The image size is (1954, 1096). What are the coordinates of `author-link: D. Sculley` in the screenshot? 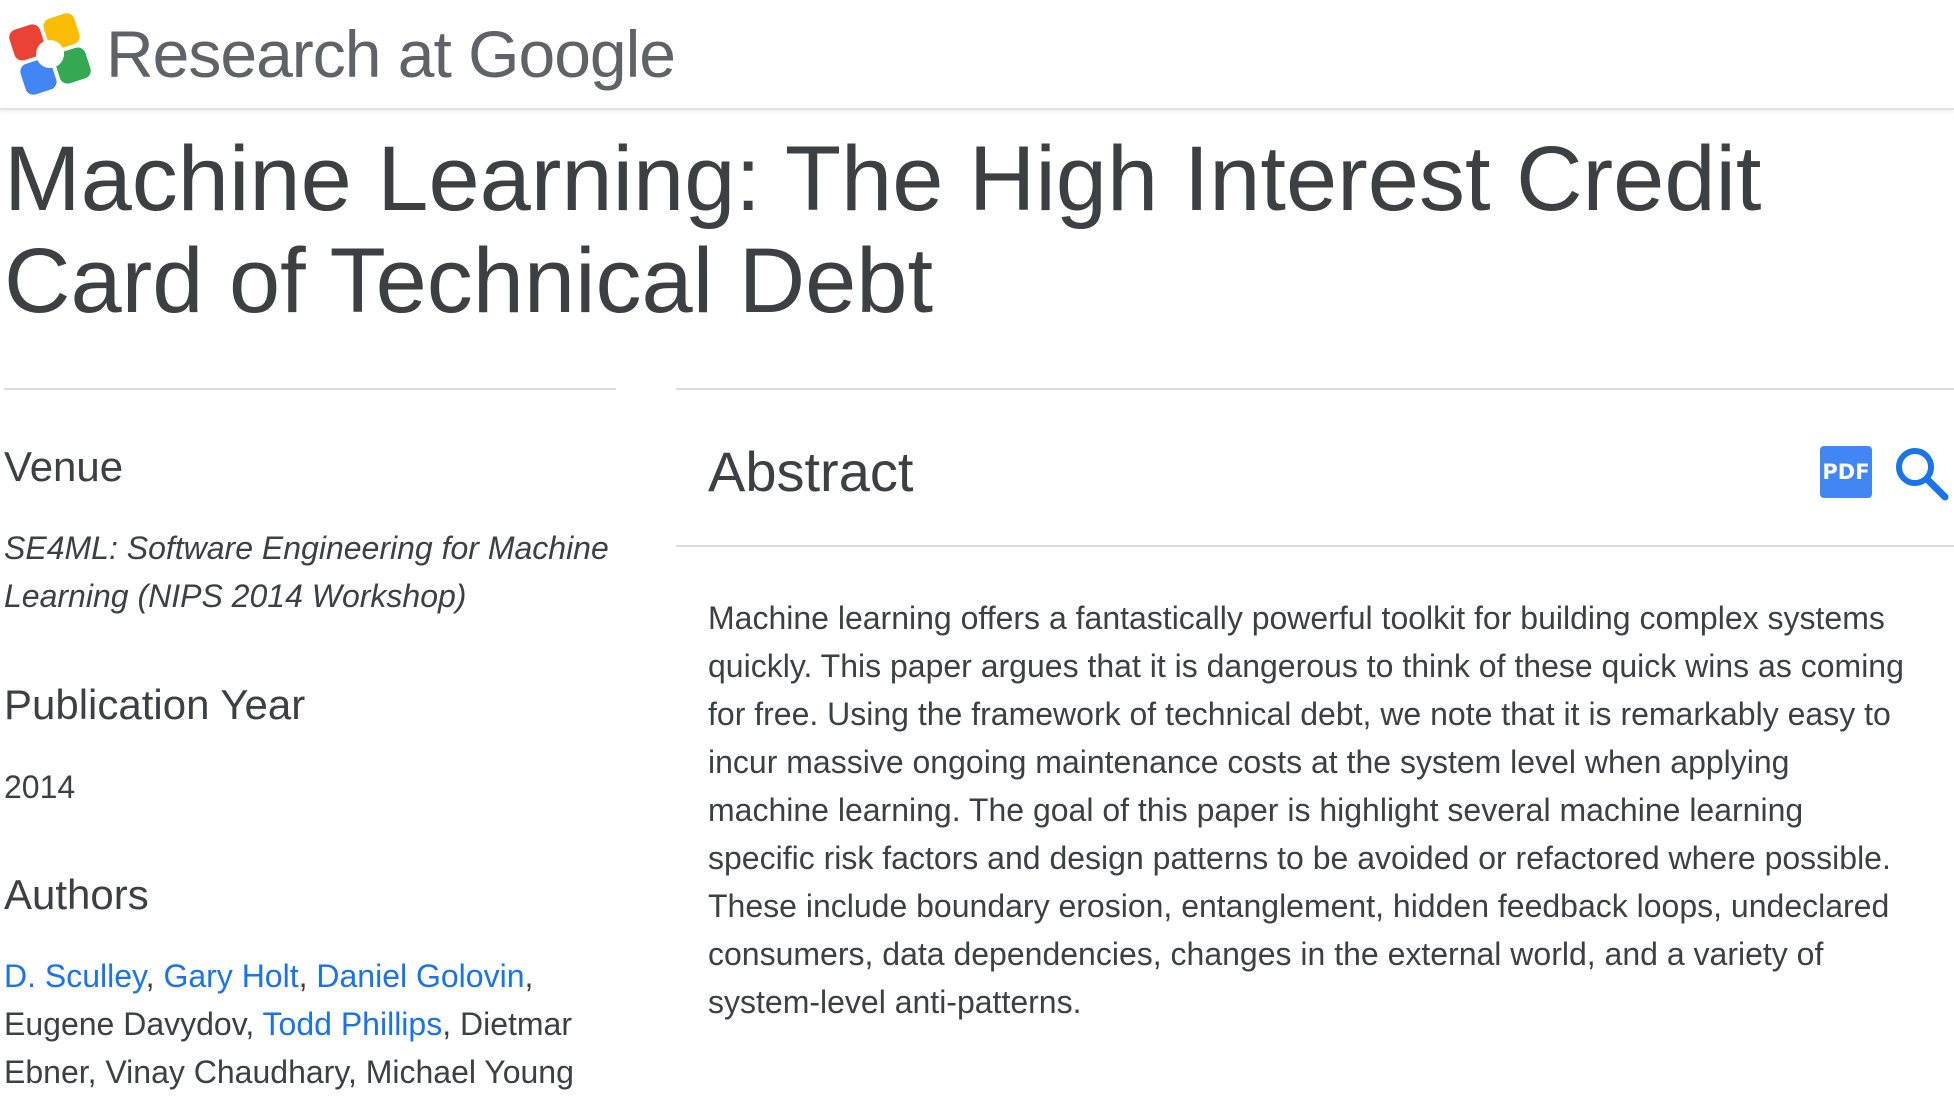 It's located at (75, 976).